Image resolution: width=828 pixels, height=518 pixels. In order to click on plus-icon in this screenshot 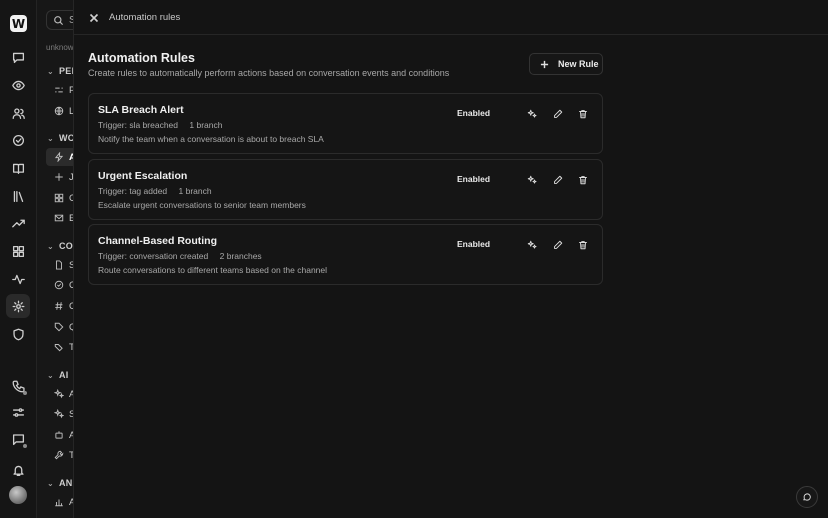, I will do `click(544, 64)`.